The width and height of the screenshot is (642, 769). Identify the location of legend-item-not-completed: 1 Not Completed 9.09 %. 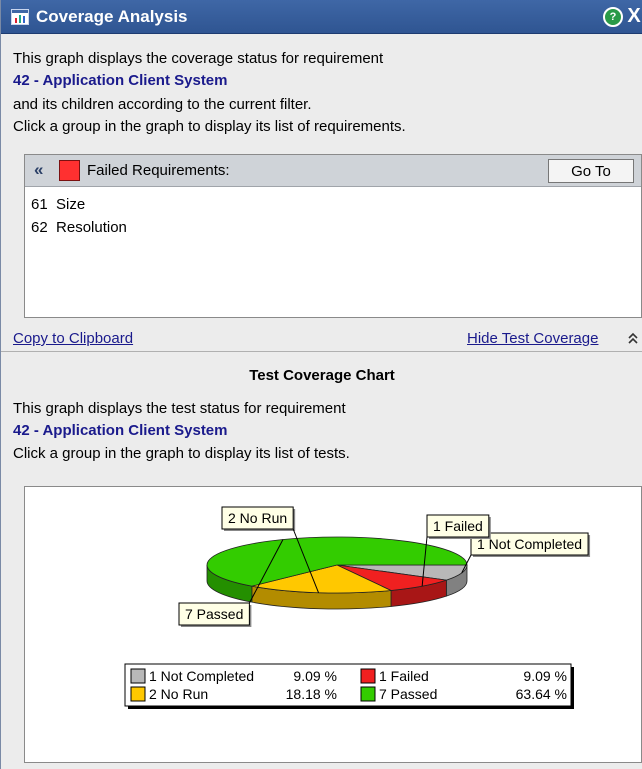
(233, 676).